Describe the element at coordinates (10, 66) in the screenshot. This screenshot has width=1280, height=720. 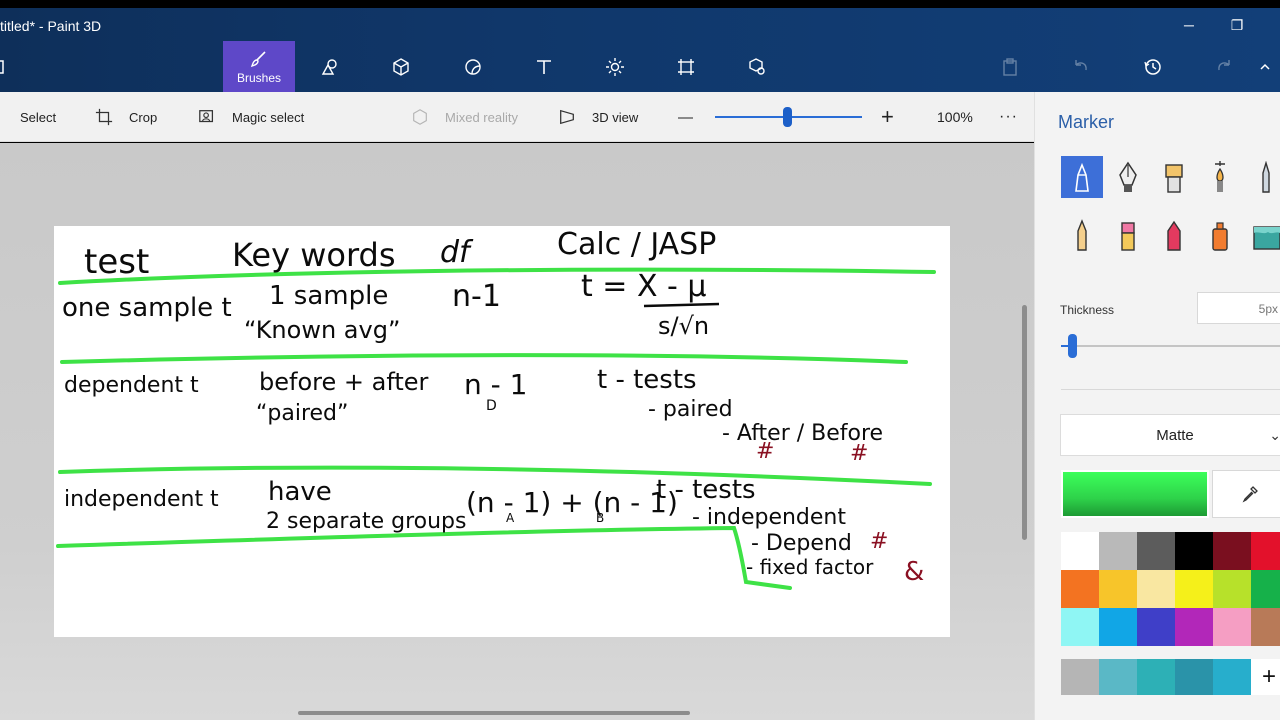
I see `menu-button` at that location.